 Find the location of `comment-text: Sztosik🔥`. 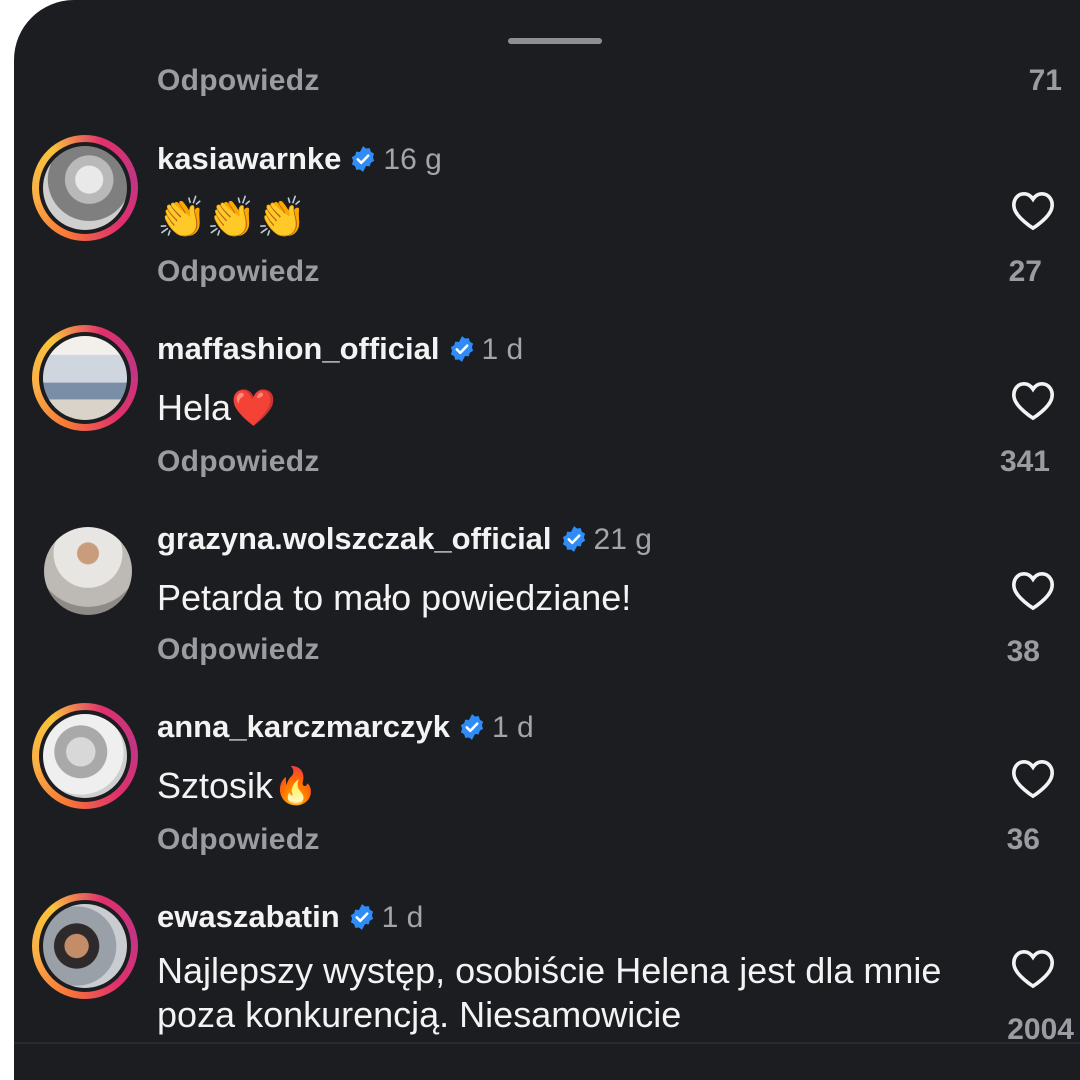

comment-text: Sztosik🔥 is located at coordinates (237, 785).